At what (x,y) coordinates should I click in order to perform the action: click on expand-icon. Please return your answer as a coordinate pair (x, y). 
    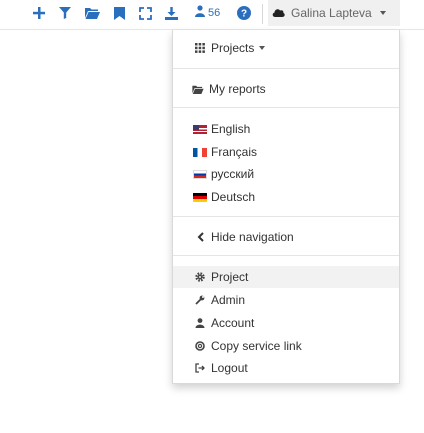
    Looking at the image, I should click on (145, 13).